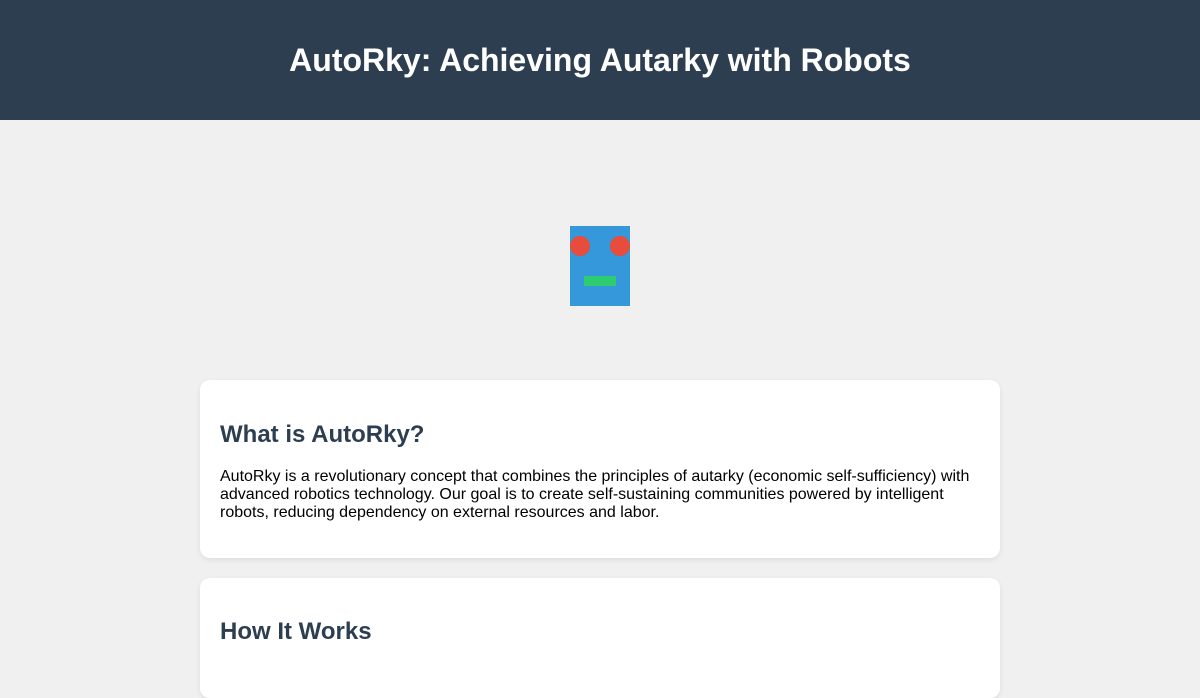  I want to click on robot-icon, so click(600, 266).